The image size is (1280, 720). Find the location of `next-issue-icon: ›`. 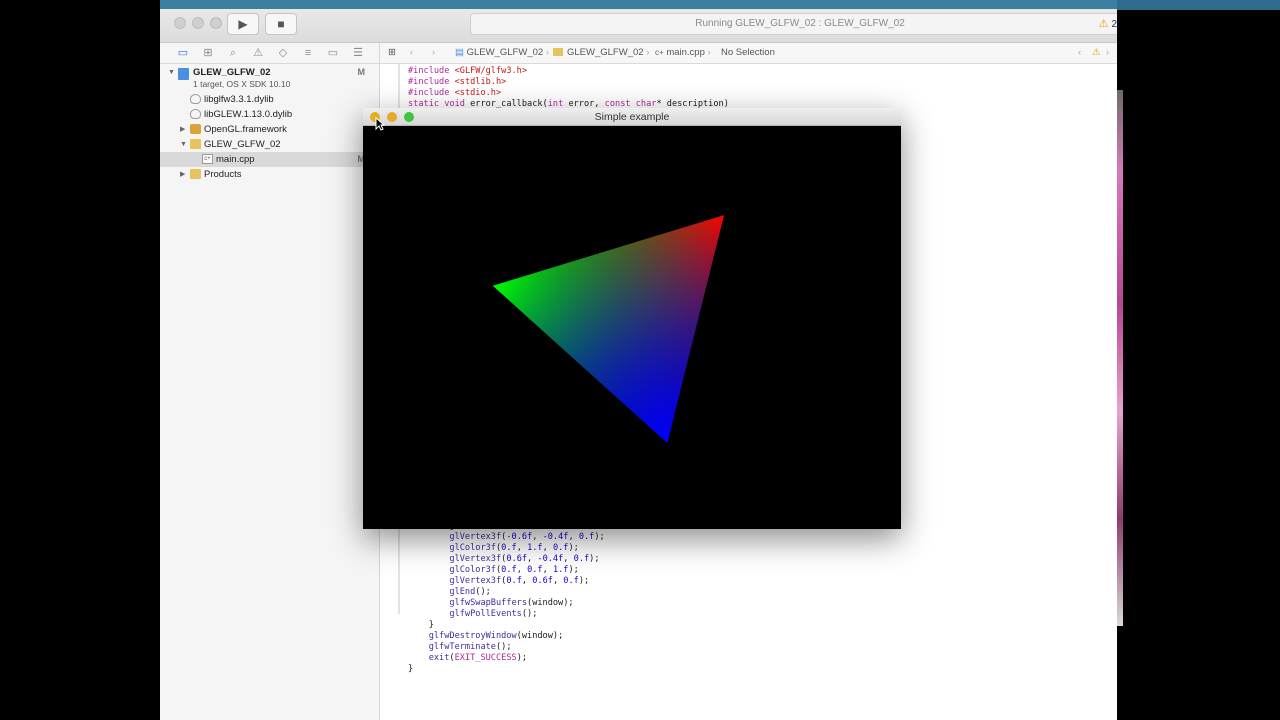

next-issue-icon: › is located at coordinates (1107, 53).